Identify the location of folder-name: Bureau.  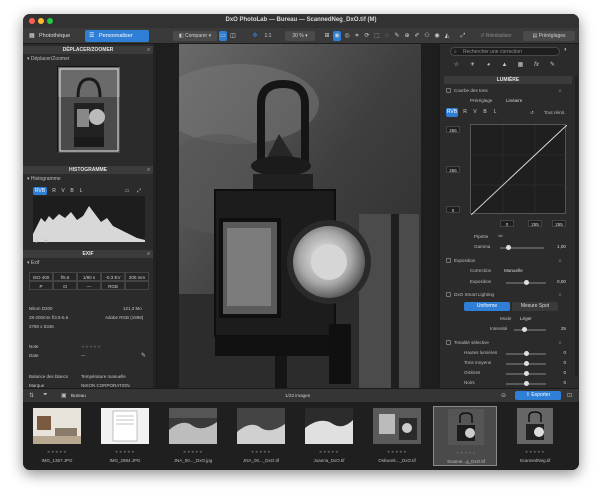
(78, 395).